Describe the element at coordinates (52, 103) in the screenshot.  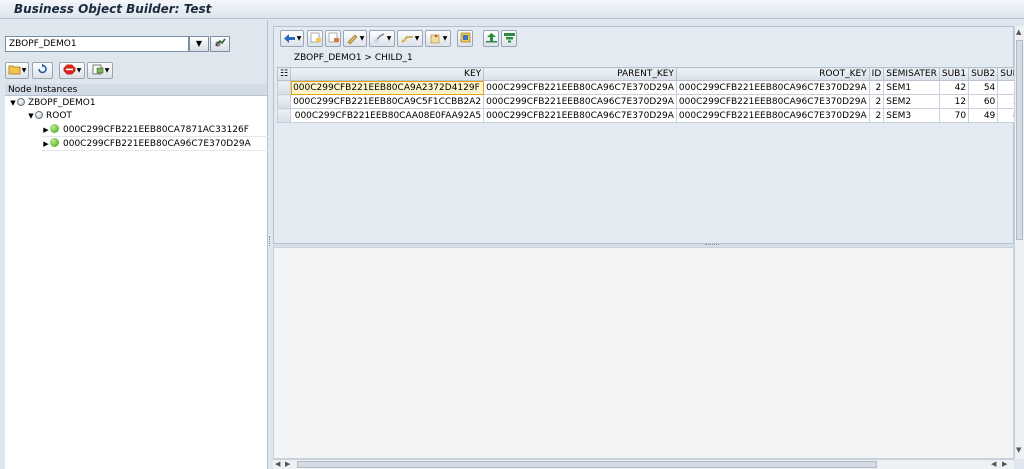
I see `tree-item-bo: ▼ ZBOPF_DEMO1` at that location.